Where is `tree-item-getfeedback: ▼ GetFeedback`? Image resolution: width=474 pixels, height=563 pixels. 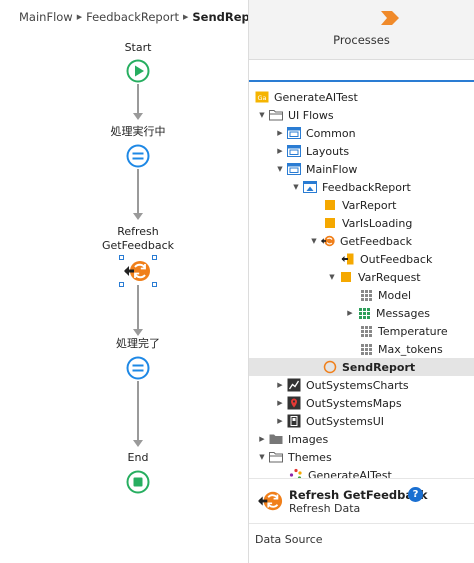 tree-item-getfeedback: ▼ GetFeedback is located at coordinates (361, 241).